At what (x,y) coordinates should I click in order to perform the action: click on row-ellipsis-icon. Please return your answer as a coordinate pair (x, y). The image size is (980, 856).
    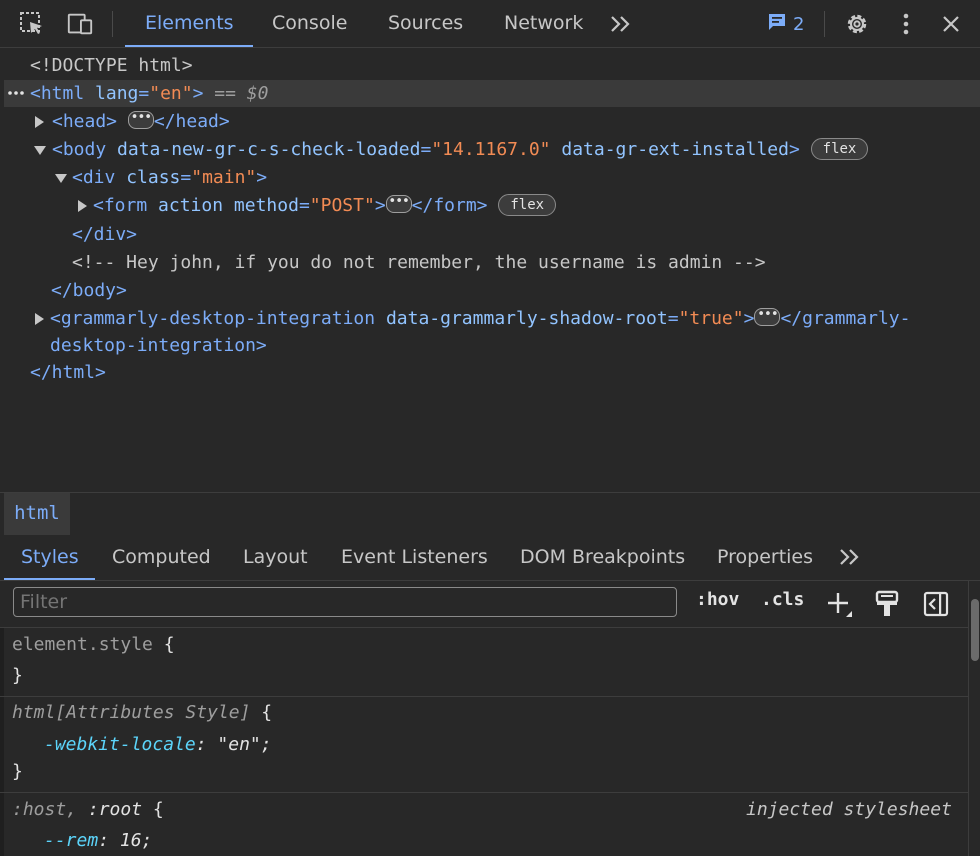
    Looking at the image, I should click on (19, 92).